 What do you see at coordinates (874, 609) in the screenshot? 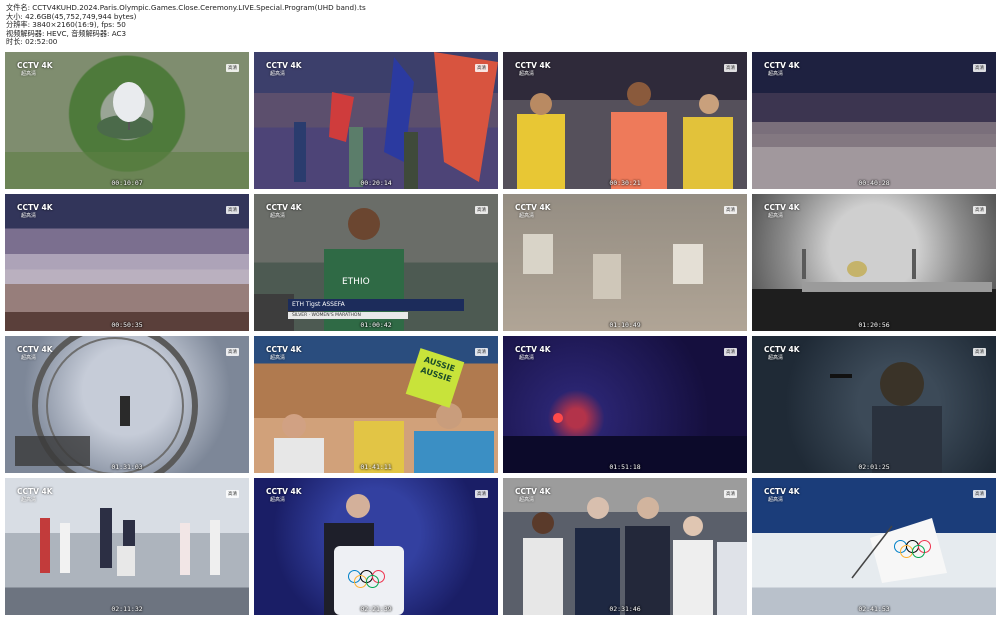
I see `timestamp: 02:41:53` at bounding box center [874, 609].